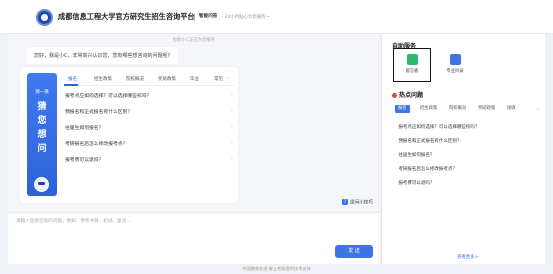 This screenshot has width=553, height=274. I want to click on tab-graduation: 毕业, so click(194, 79).